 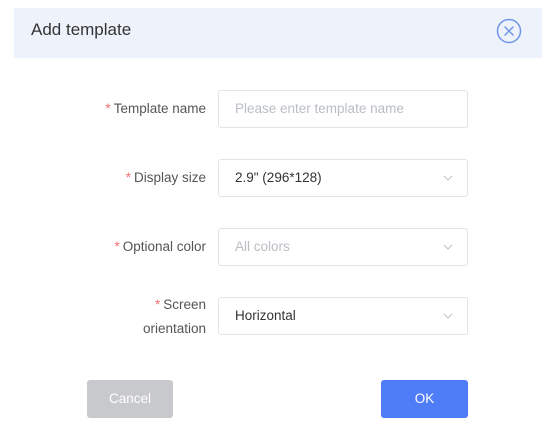 What do you see at coordinates (265, 315) in the screenshot?
I see `screen-orientation-value: Horizontal` at bounding box center [265, 315].